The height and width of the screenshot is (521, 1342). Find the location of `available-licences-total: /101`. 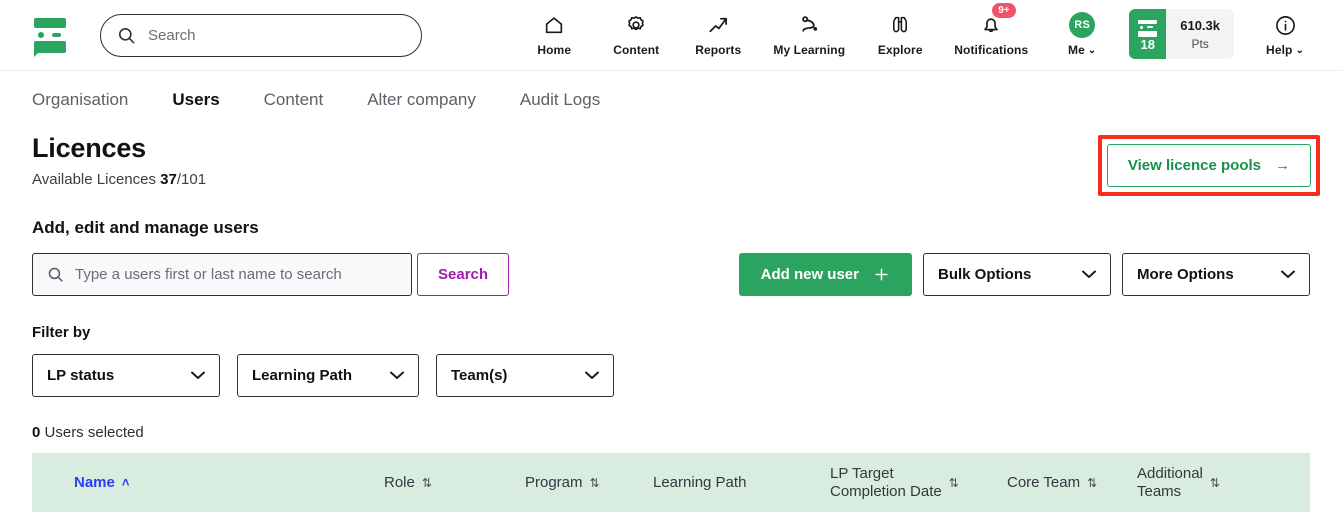

available-licences-total: /101 is located at coordinates (191, 179).